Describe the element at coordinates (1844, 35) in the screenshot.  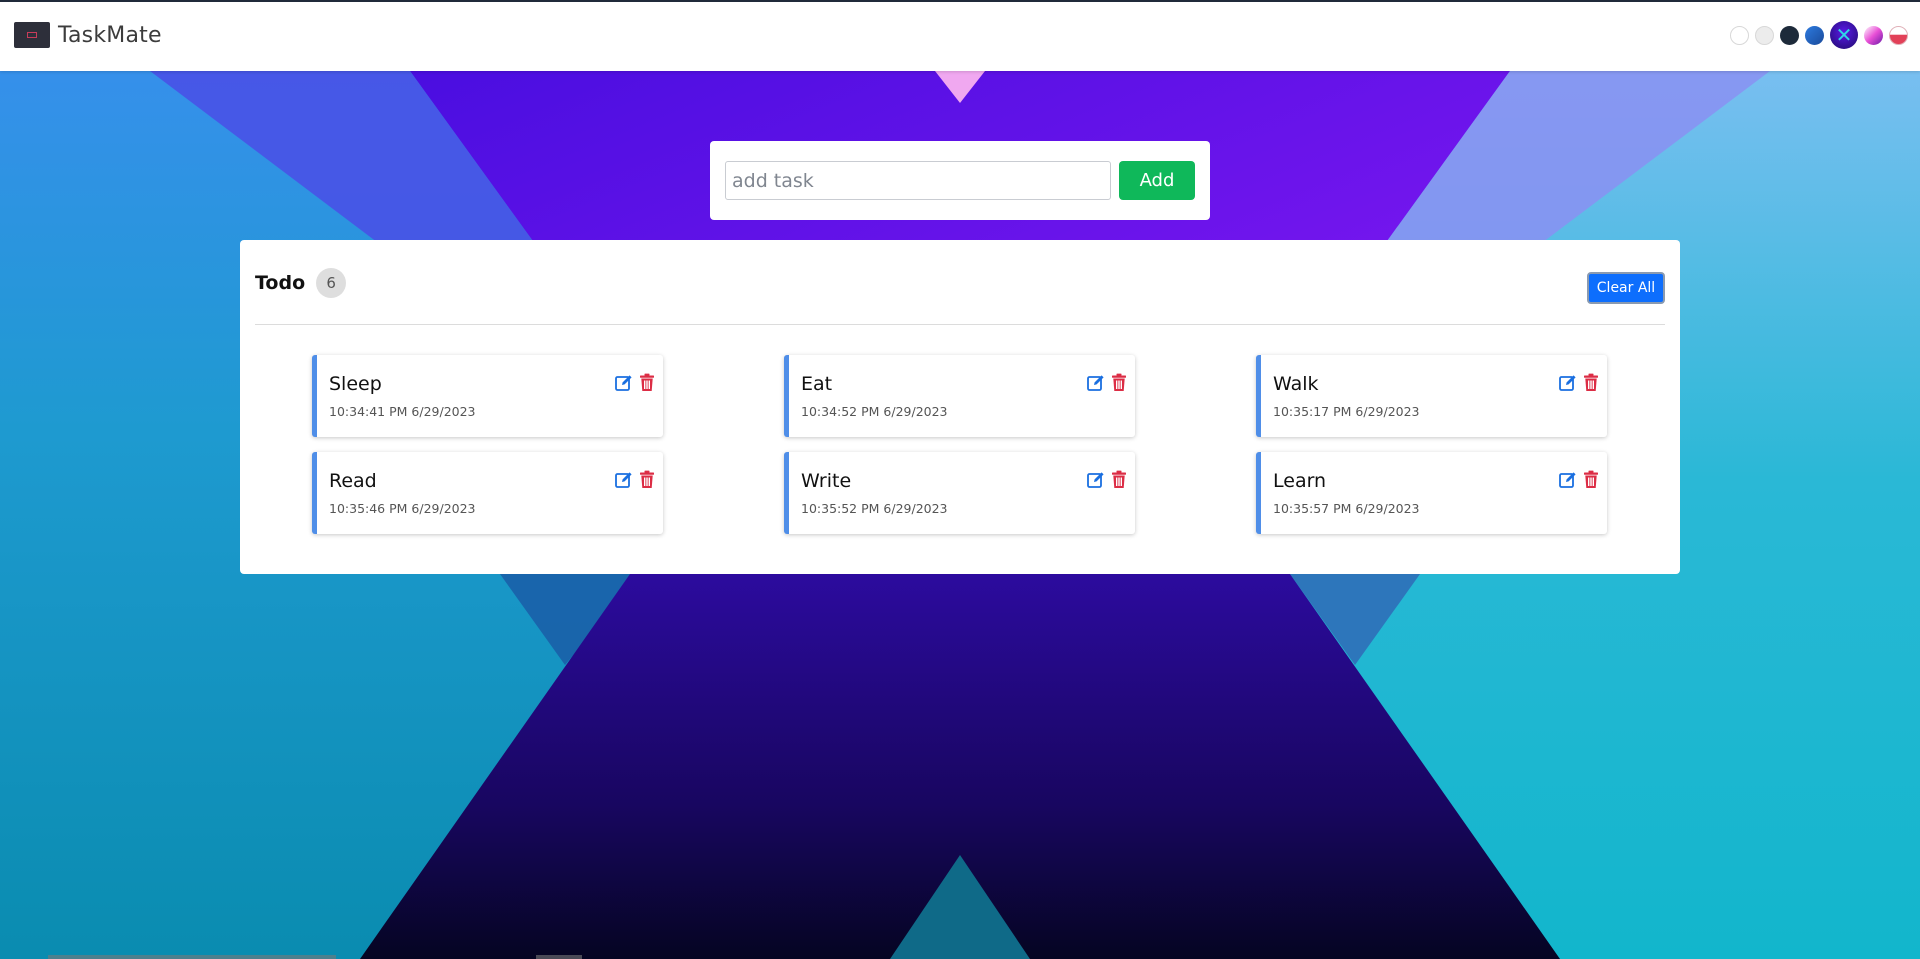
I see `theme-x-swatch: ✕` at that location.